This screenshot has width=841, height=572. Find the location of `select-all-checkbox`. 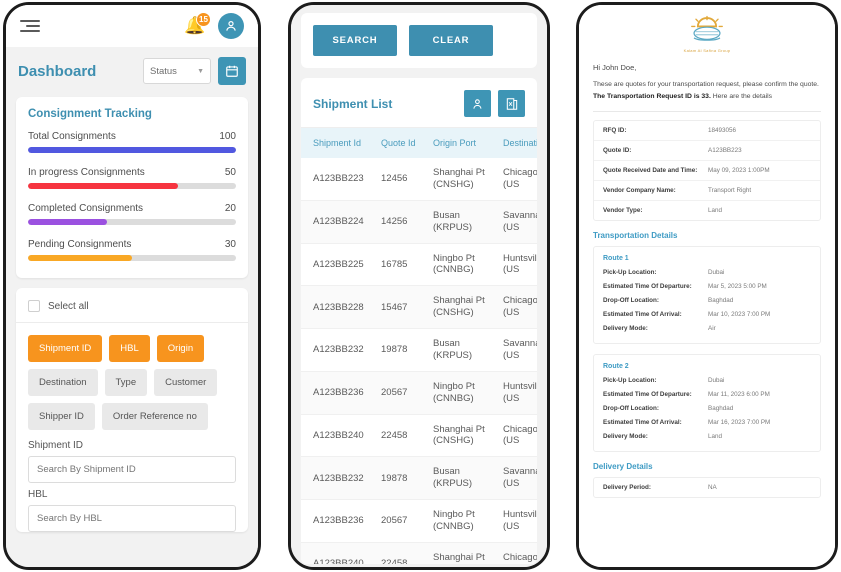

select-all-checkbox is located at coordinates (34, 306).